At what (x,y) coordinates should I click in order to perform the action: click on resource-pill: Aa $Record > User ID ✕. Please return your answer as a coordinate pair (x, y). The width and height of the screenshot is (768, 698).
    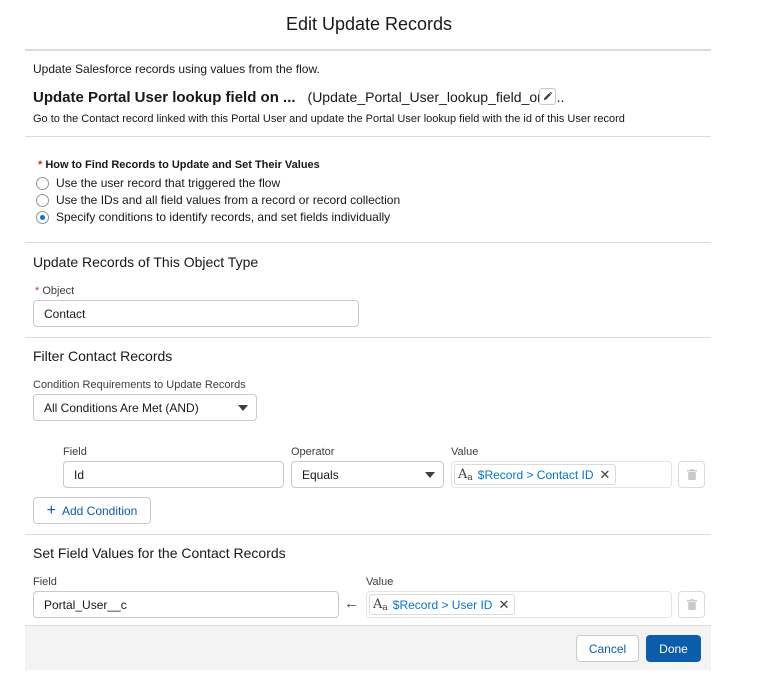
    Looking at the image, I should click on (442, 604).